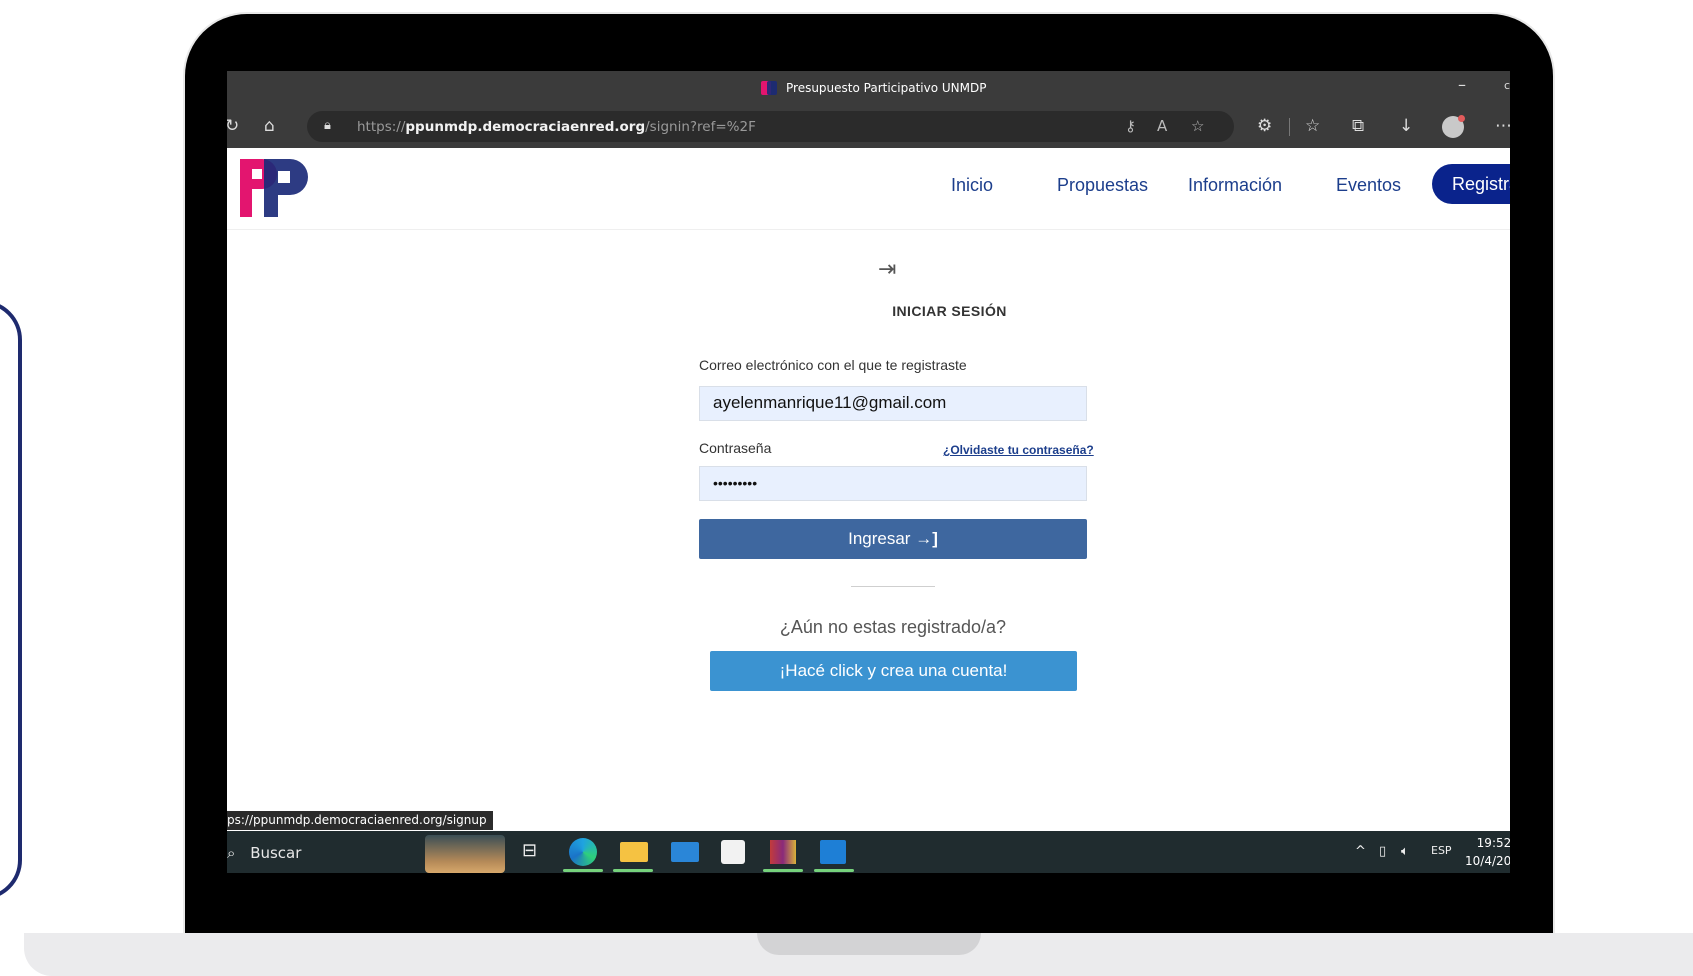  I want to click on login-button-label: Ingresar, so click(879, 538).